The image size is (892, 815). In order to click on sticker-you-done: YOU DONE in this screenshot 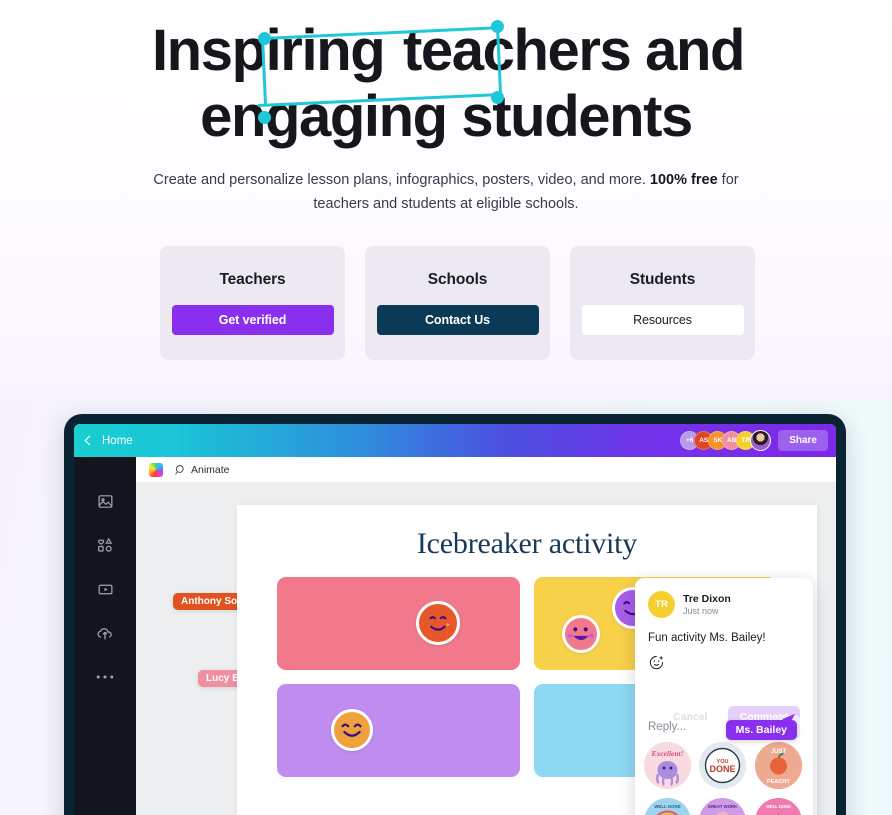, I will do `click(723, 765)`.